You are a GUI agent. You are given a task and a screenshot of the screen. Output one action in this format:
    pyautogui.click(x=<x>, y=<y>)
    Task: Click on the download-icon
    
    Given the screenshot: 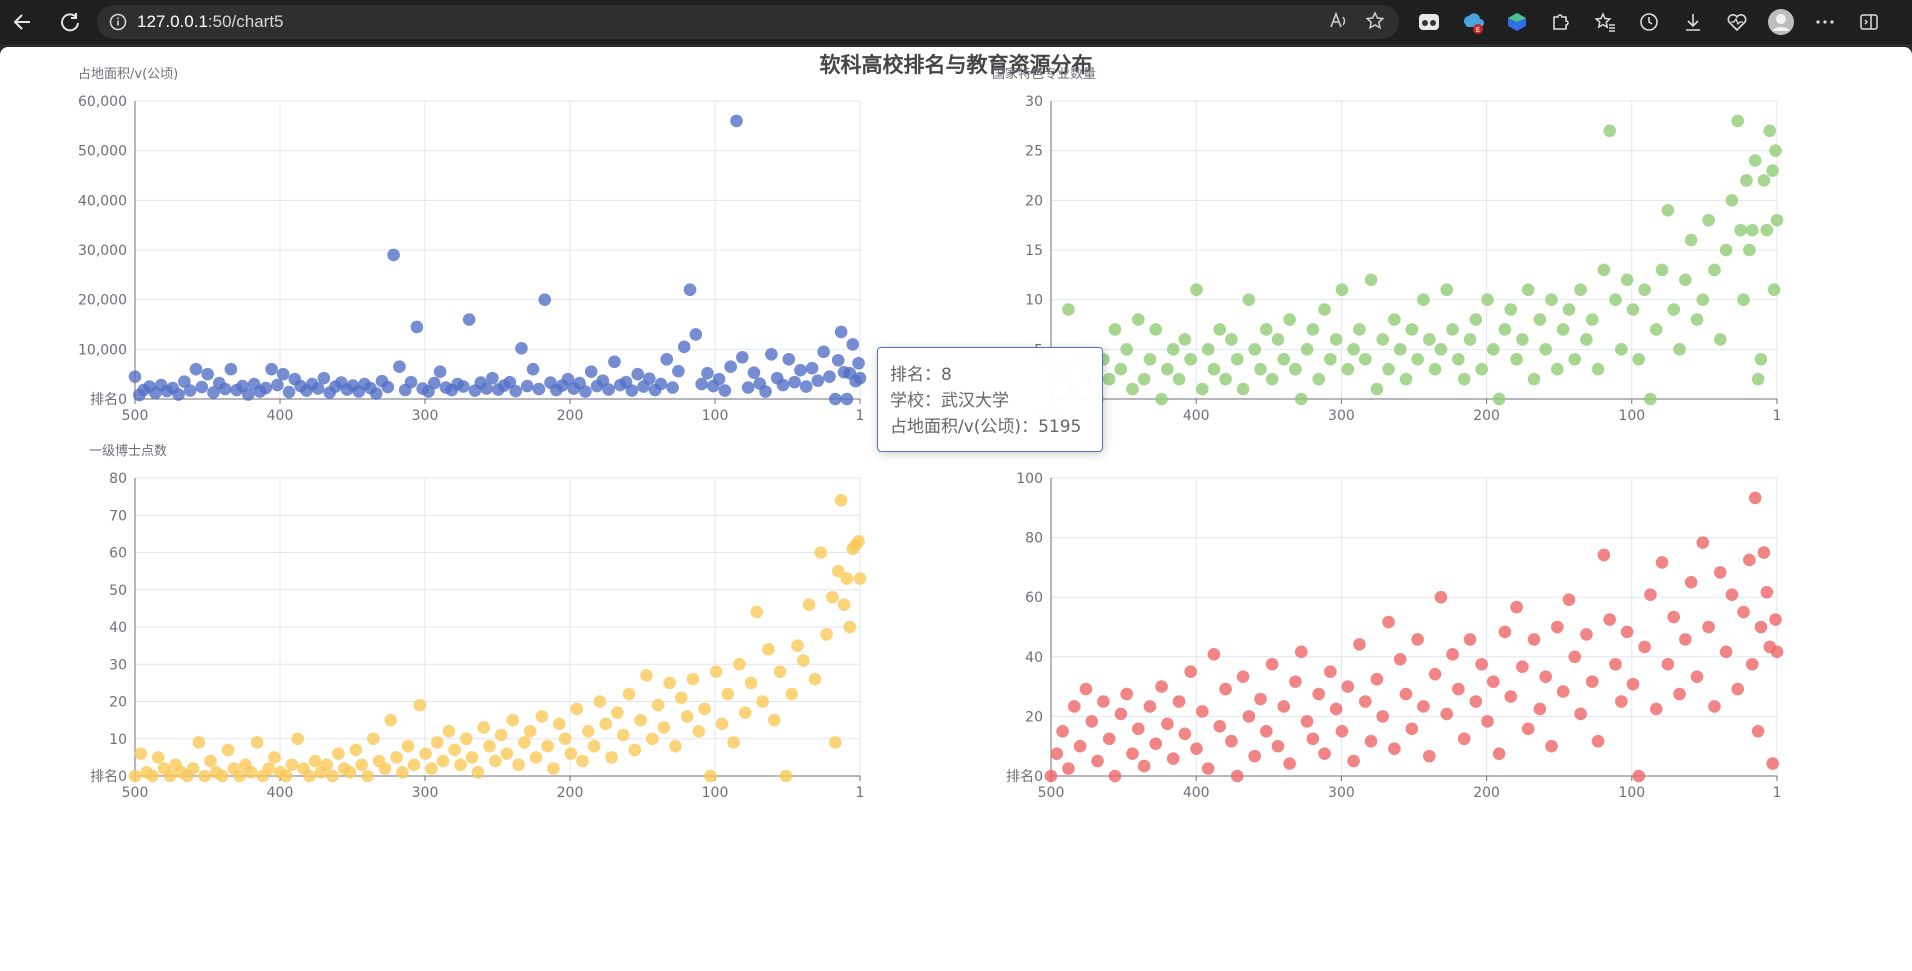 What is the action you would take?
    pyautogui.click(x=1693, y=22)
    